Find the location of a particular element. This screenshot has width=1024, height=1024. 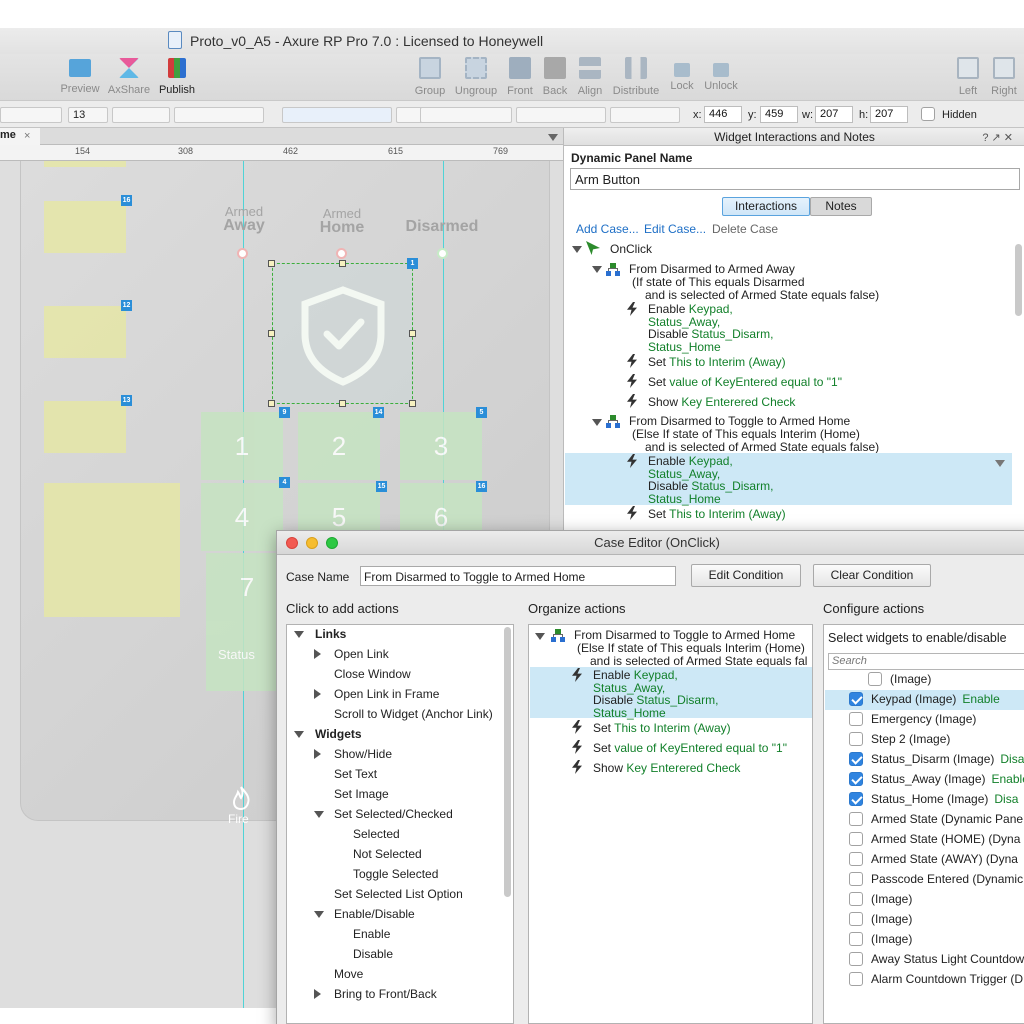

widget-list-item: Armed State (HOME) (Dyna is located at coordinates (945, 839).